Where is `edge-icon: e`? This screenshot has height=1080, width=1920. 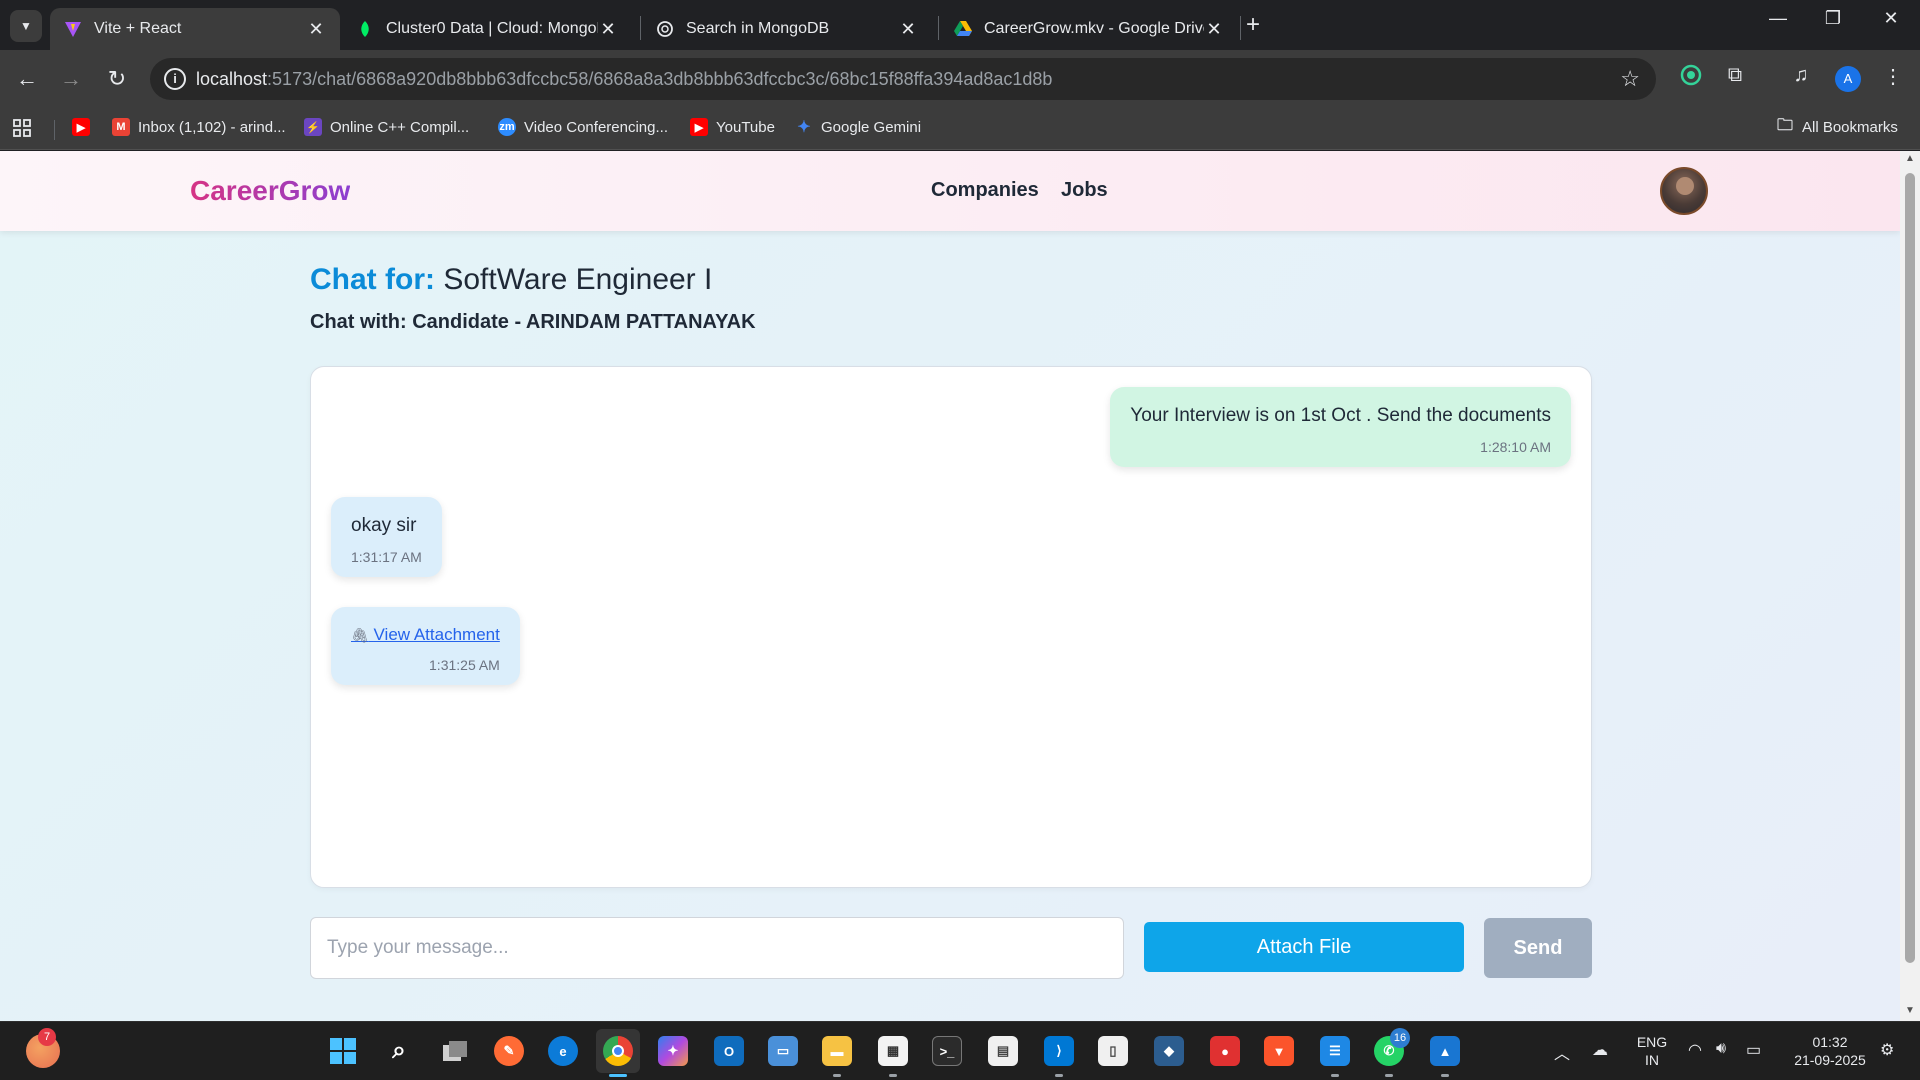 edge-icon: e is located at coordinates (563, 1051).